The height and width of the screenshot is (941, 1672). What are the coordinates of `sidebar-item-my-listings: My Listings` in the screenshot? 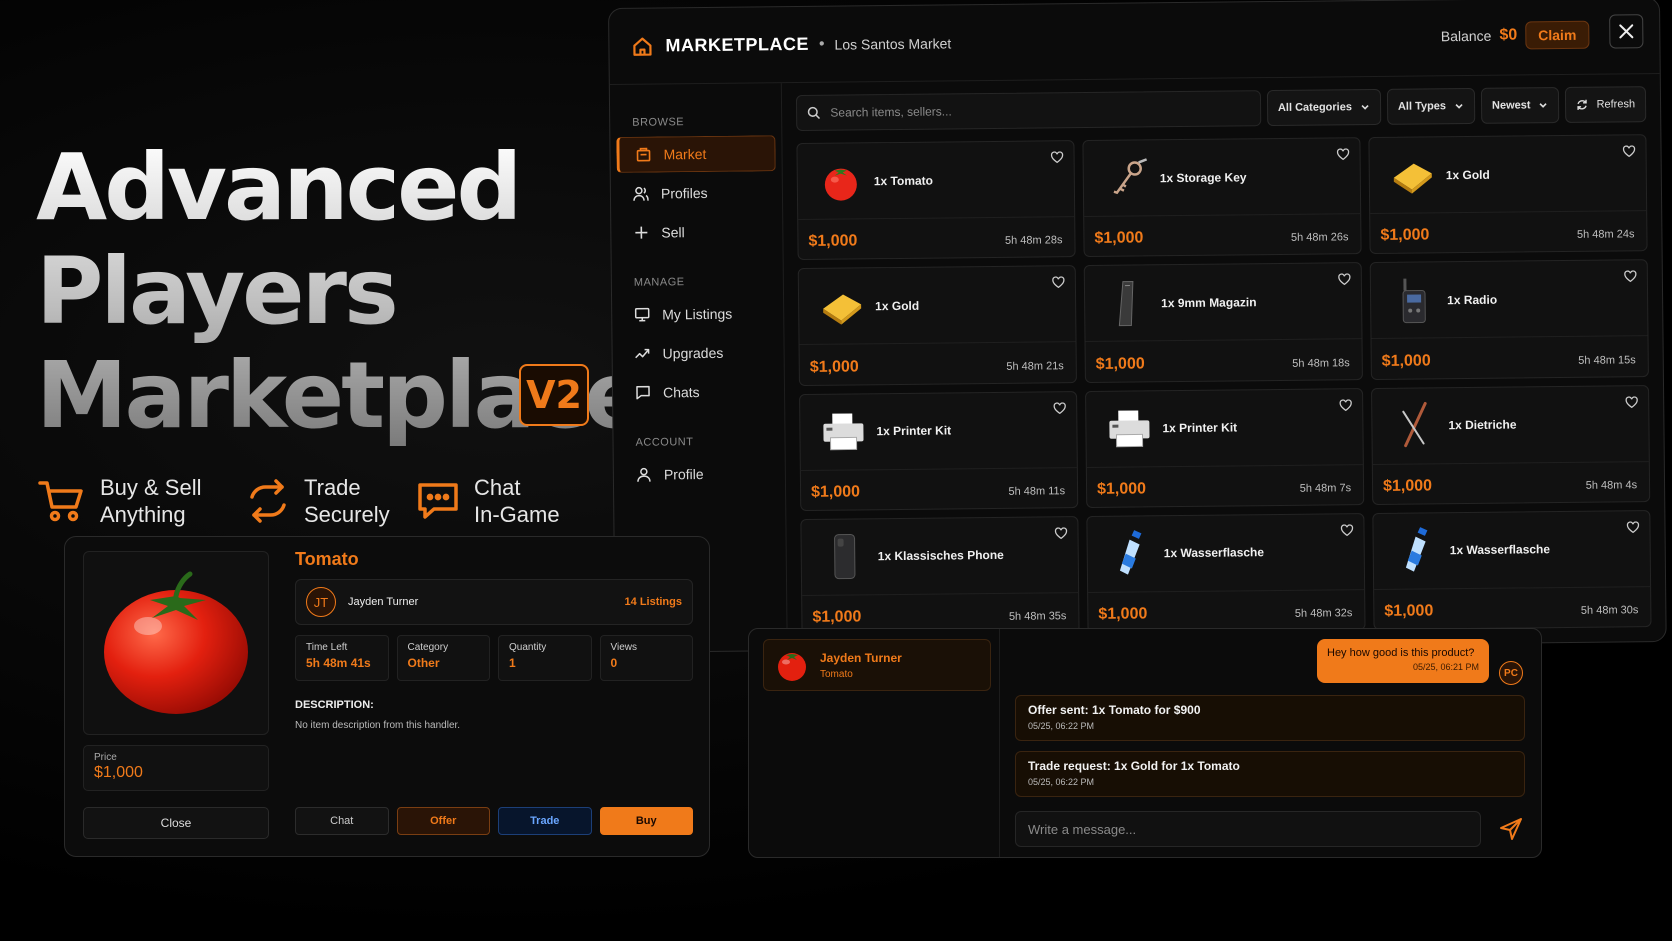 It's located at (697, 314).